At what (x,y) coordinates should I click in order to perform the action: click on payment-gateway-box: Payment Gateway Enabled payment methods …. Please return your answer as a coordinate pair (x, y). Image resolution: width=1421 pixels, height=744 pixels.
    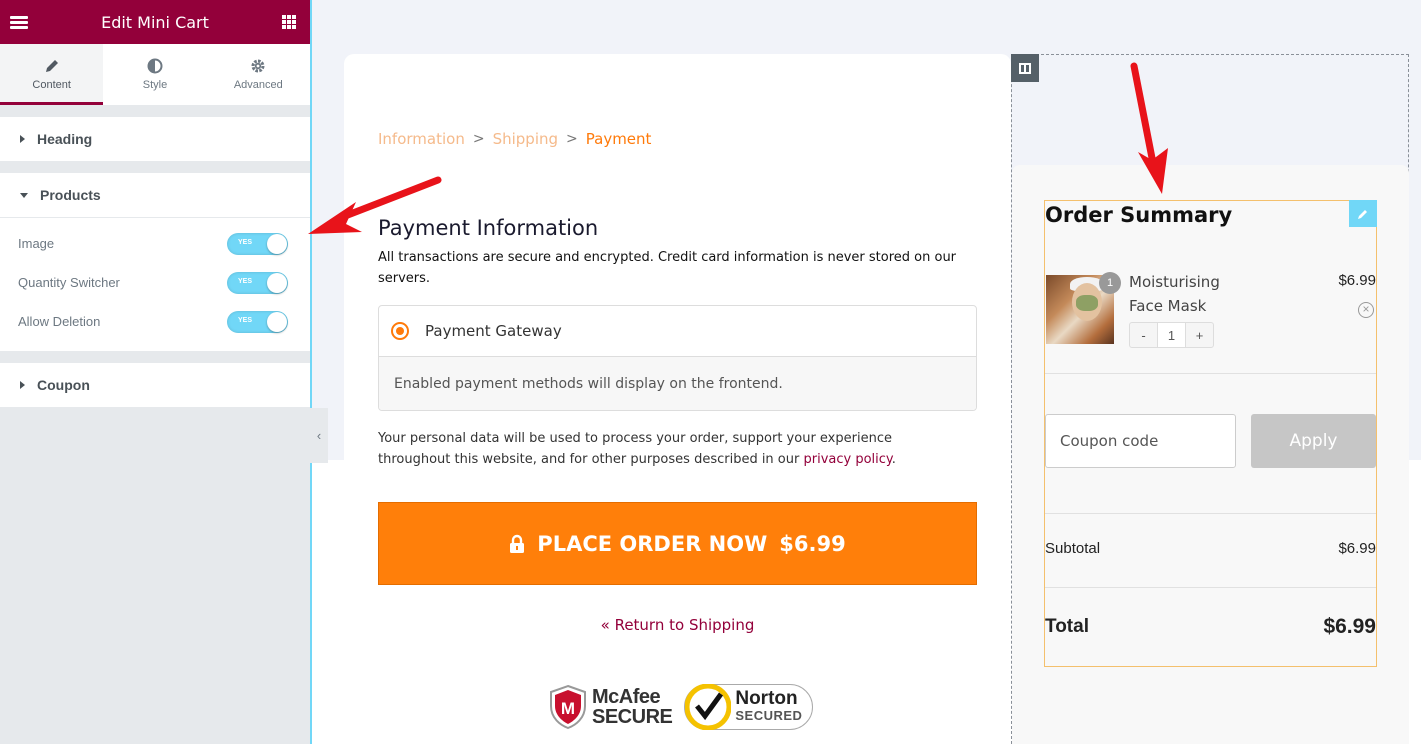
    Looking at the image, I should click on (677, 358).